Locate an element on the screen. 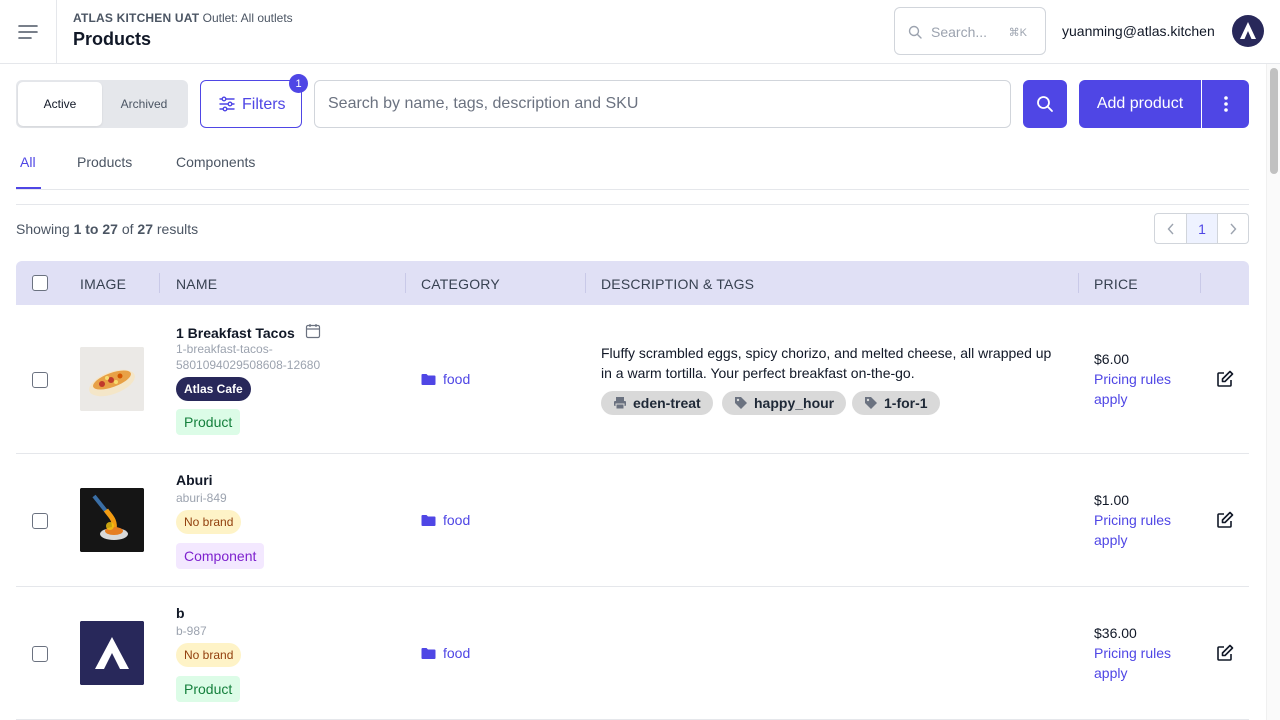 The width and height of the screenshot is (1280, 720). tab-products: Products is located at coordinates (104, 162).